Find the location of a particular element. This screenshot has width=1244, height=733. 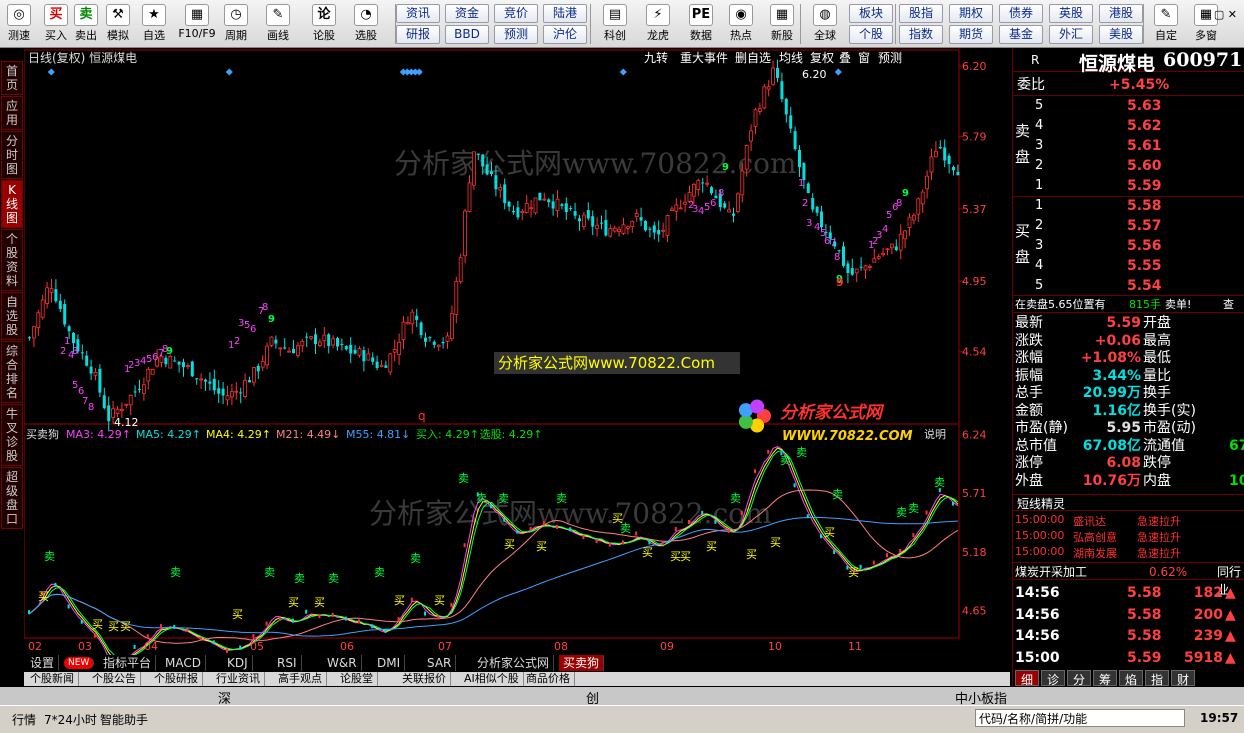

quote-tab-6: 财 is located at coordinates (1183, 678).